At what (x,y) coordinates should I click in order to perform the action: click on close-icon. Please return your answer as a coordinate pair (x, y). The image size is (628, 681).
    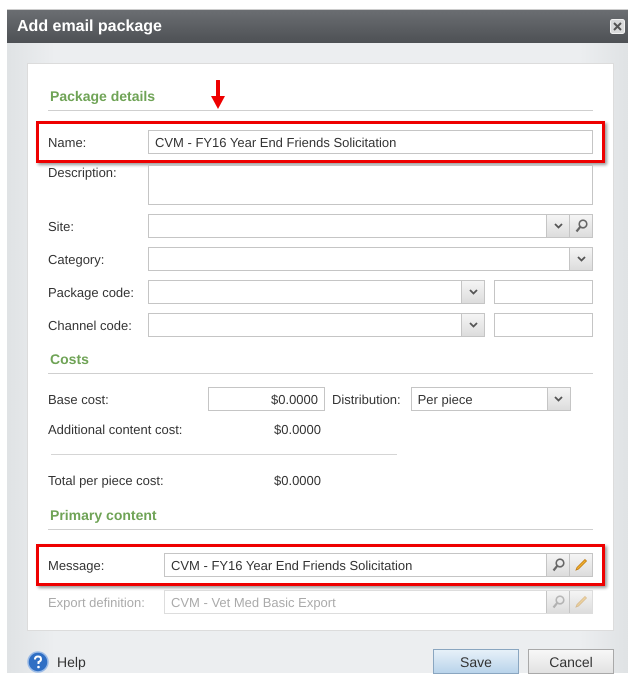
    Looking at the image, I should click on (617, 26).